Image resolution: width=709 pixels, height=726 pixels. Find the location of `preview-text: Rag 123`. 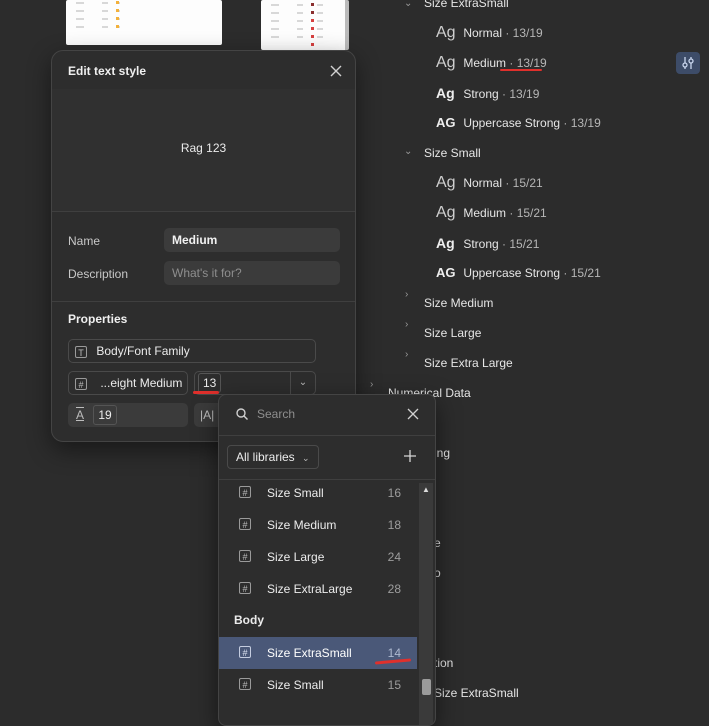

preview-text: Rag 123 is located at coordinates (203, 148).